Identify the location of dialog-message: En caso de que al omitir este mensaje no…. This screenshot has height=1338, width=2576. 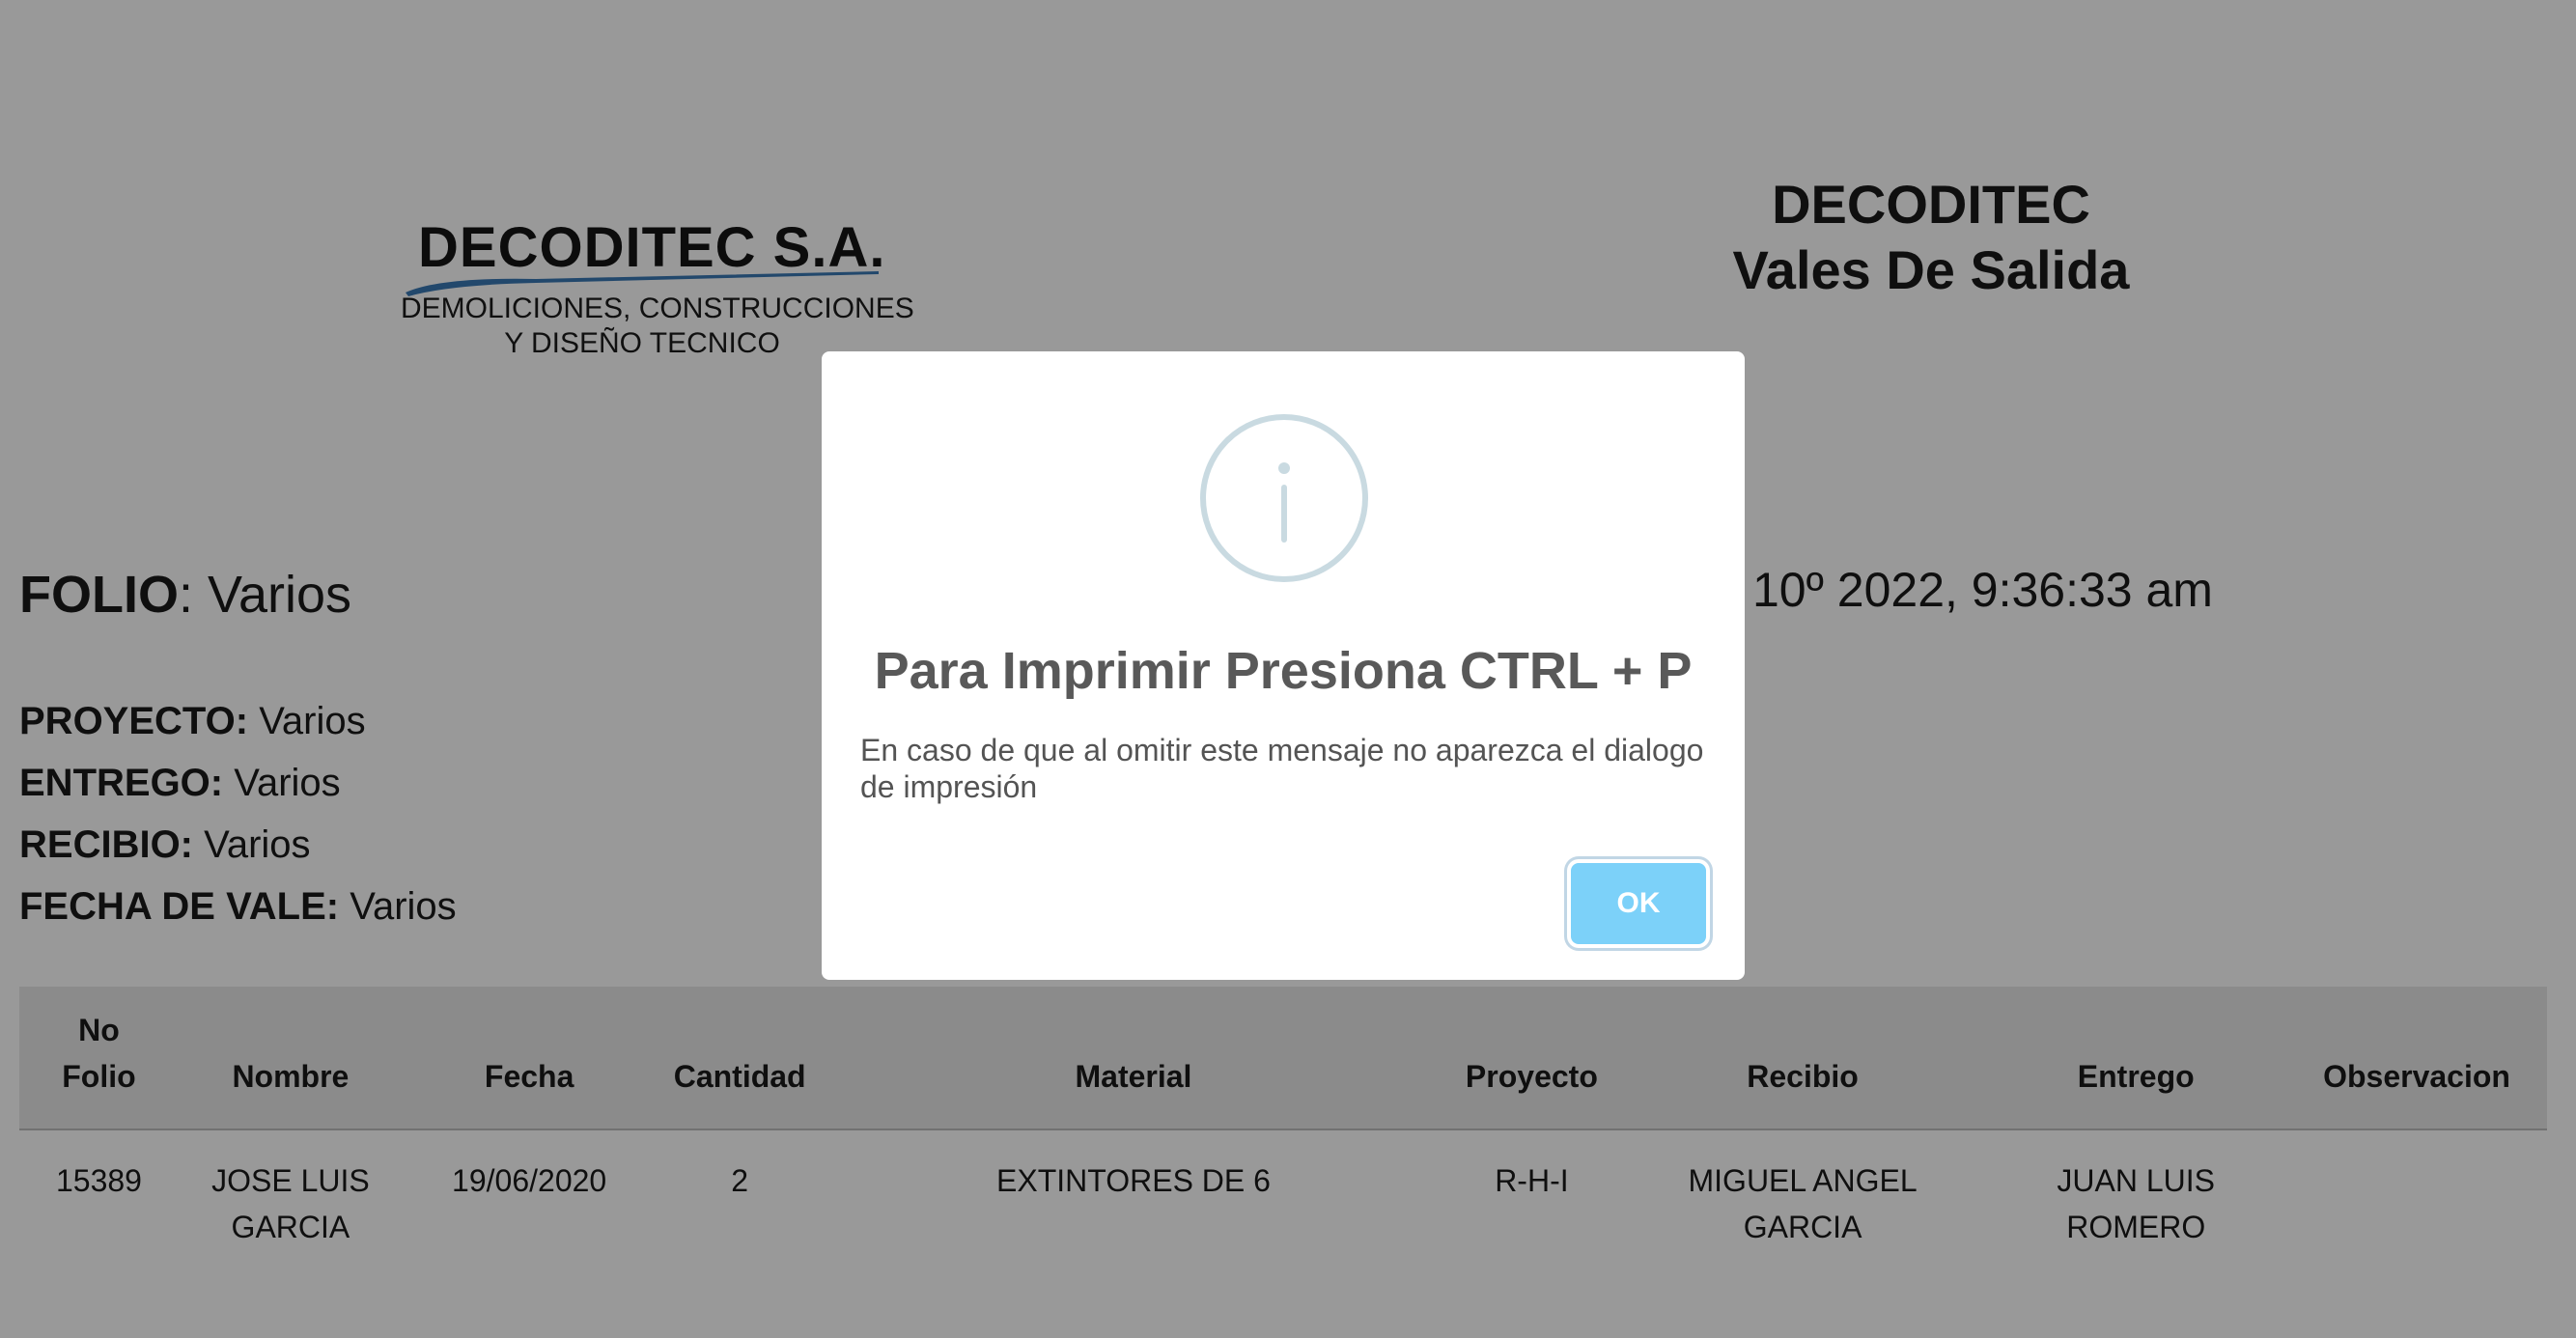
(1282, 768).